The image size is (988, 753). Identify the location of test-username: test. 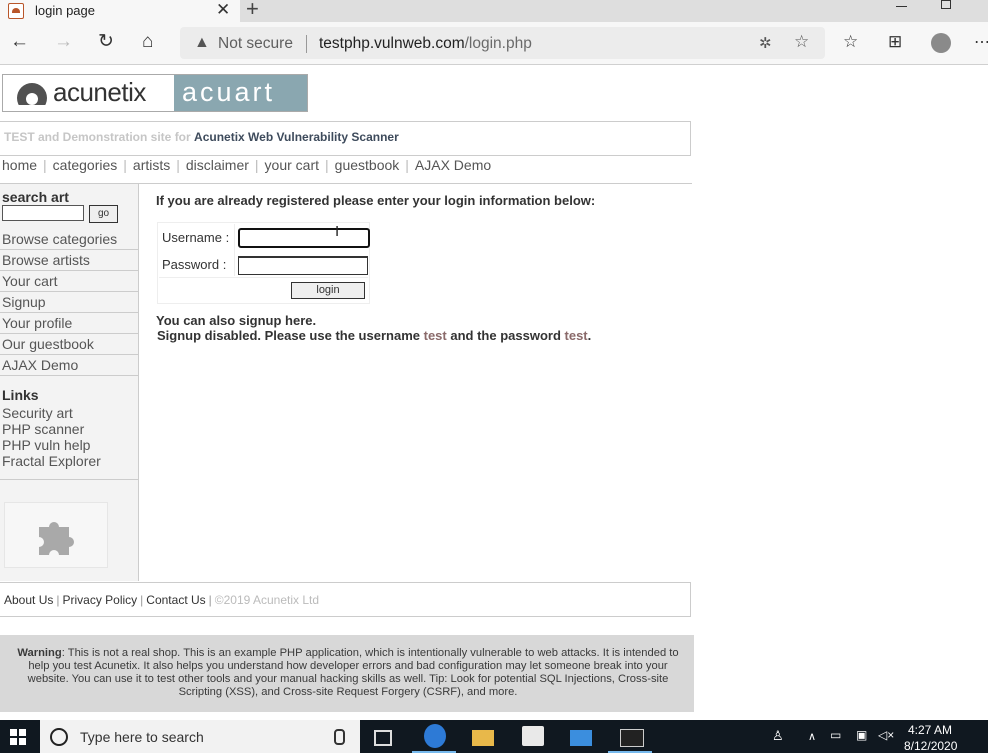
(435, 335).